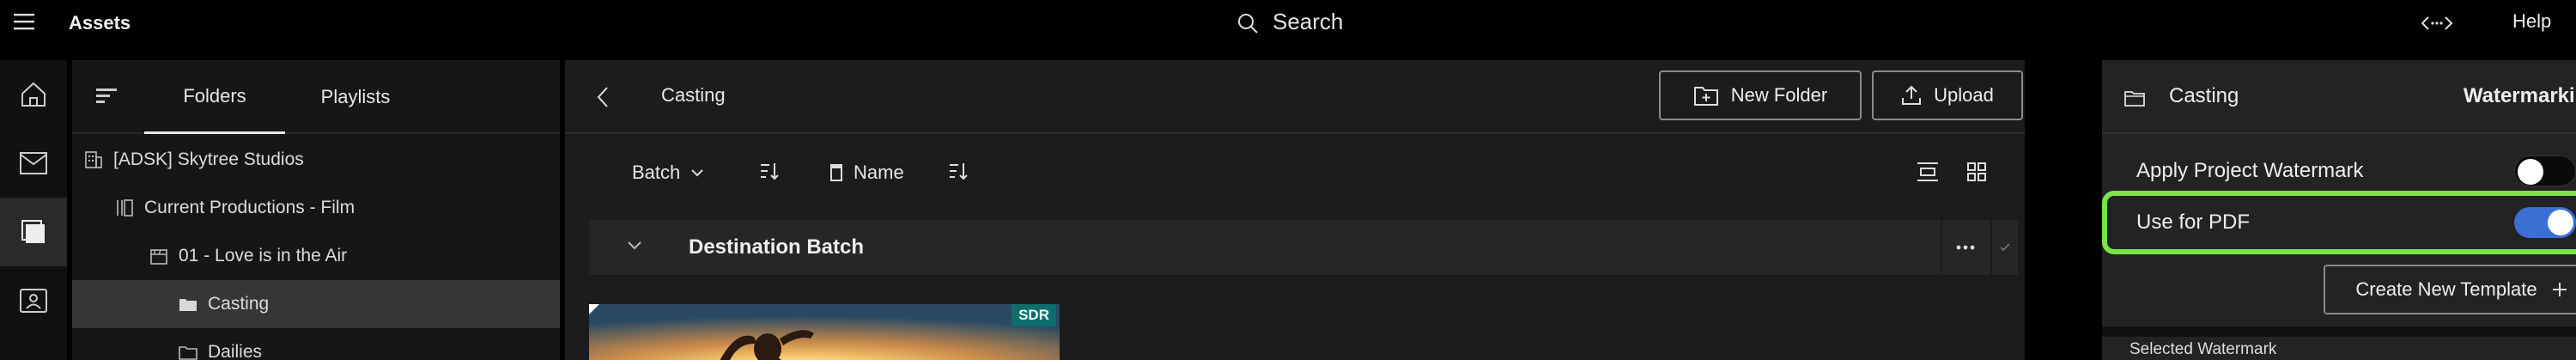  I want to click on grid-view-icon, so click(1976, 172).